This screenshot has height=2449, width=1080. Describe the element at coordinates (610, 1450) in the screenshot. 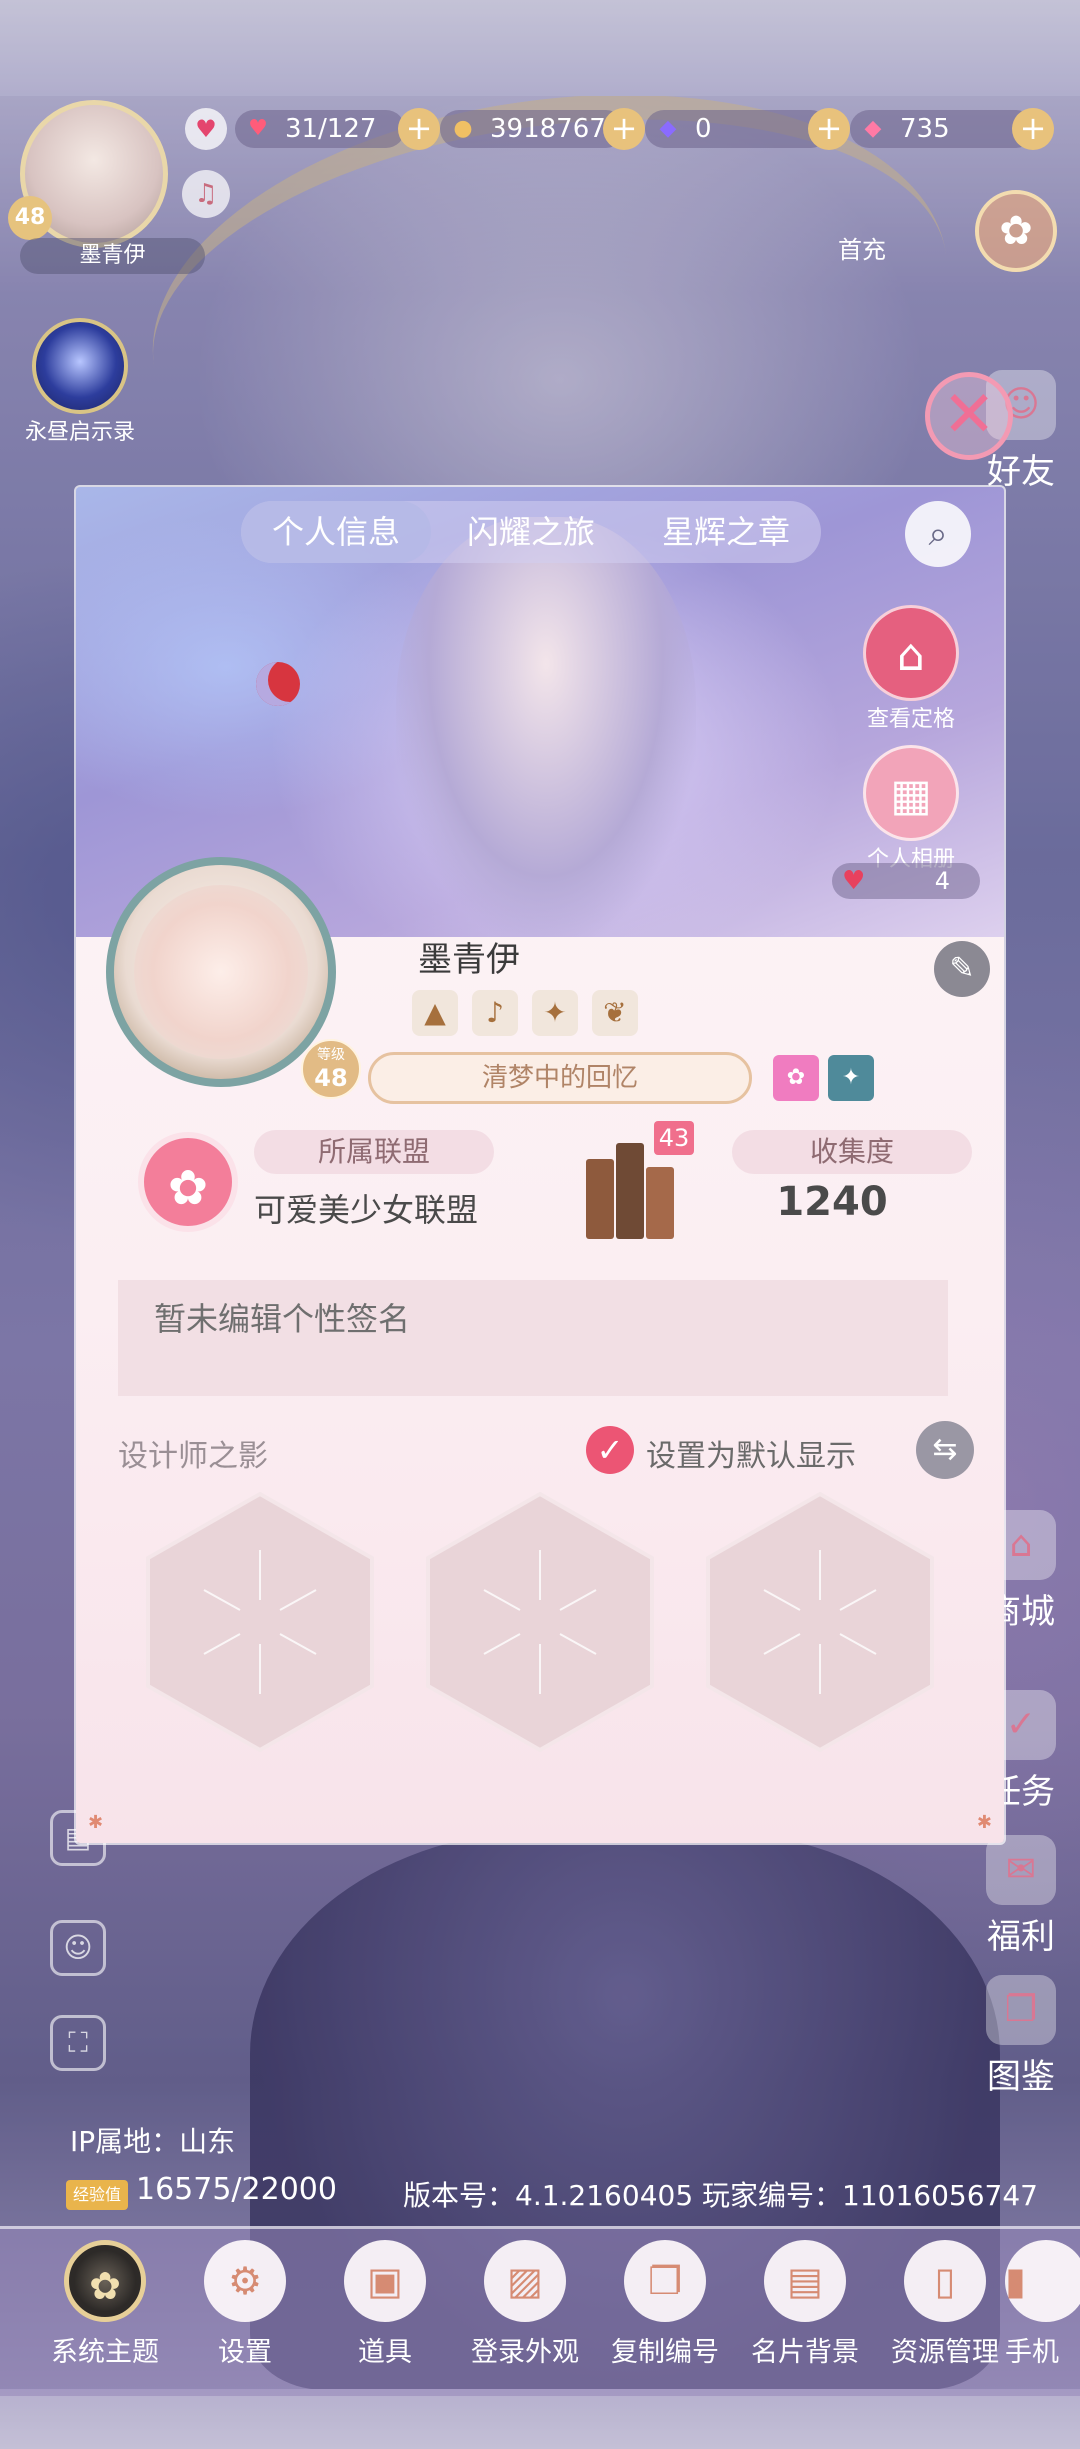

I see `default-display-checkbox: ✓` at that location.